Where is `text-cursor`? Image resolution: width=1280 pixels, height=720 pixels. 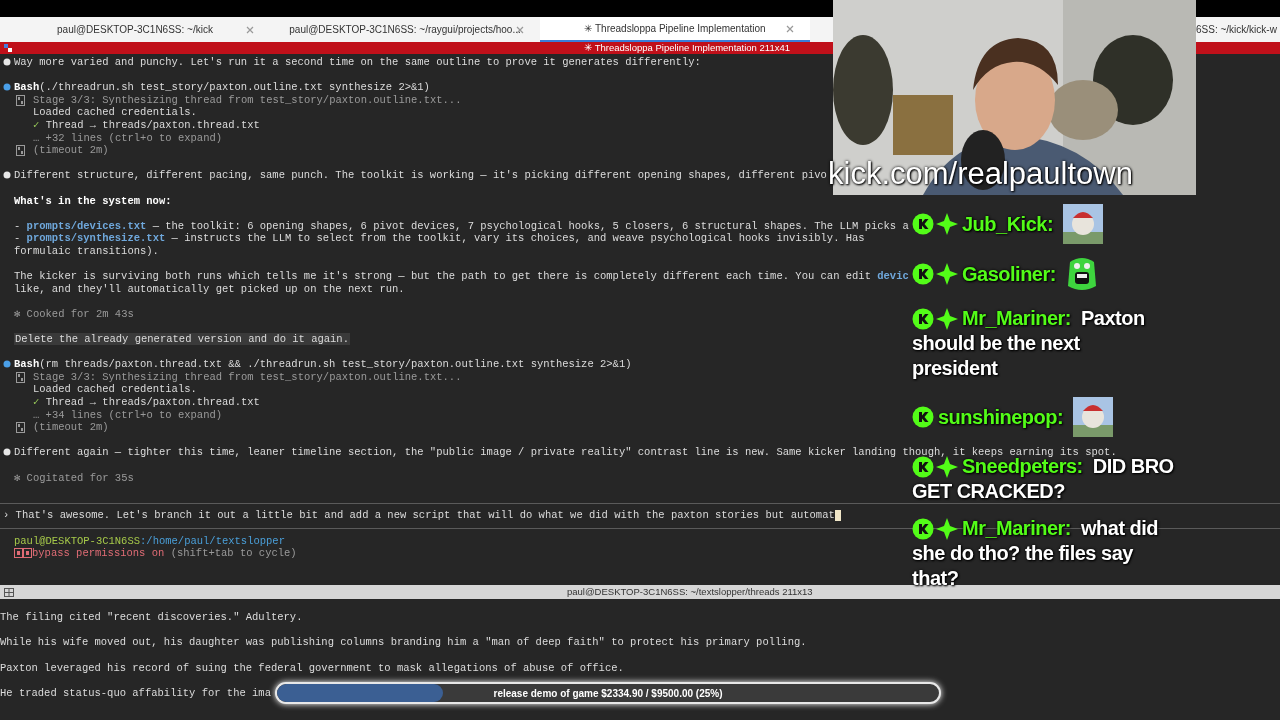 text-cursor is located at coordinates (837, 516).